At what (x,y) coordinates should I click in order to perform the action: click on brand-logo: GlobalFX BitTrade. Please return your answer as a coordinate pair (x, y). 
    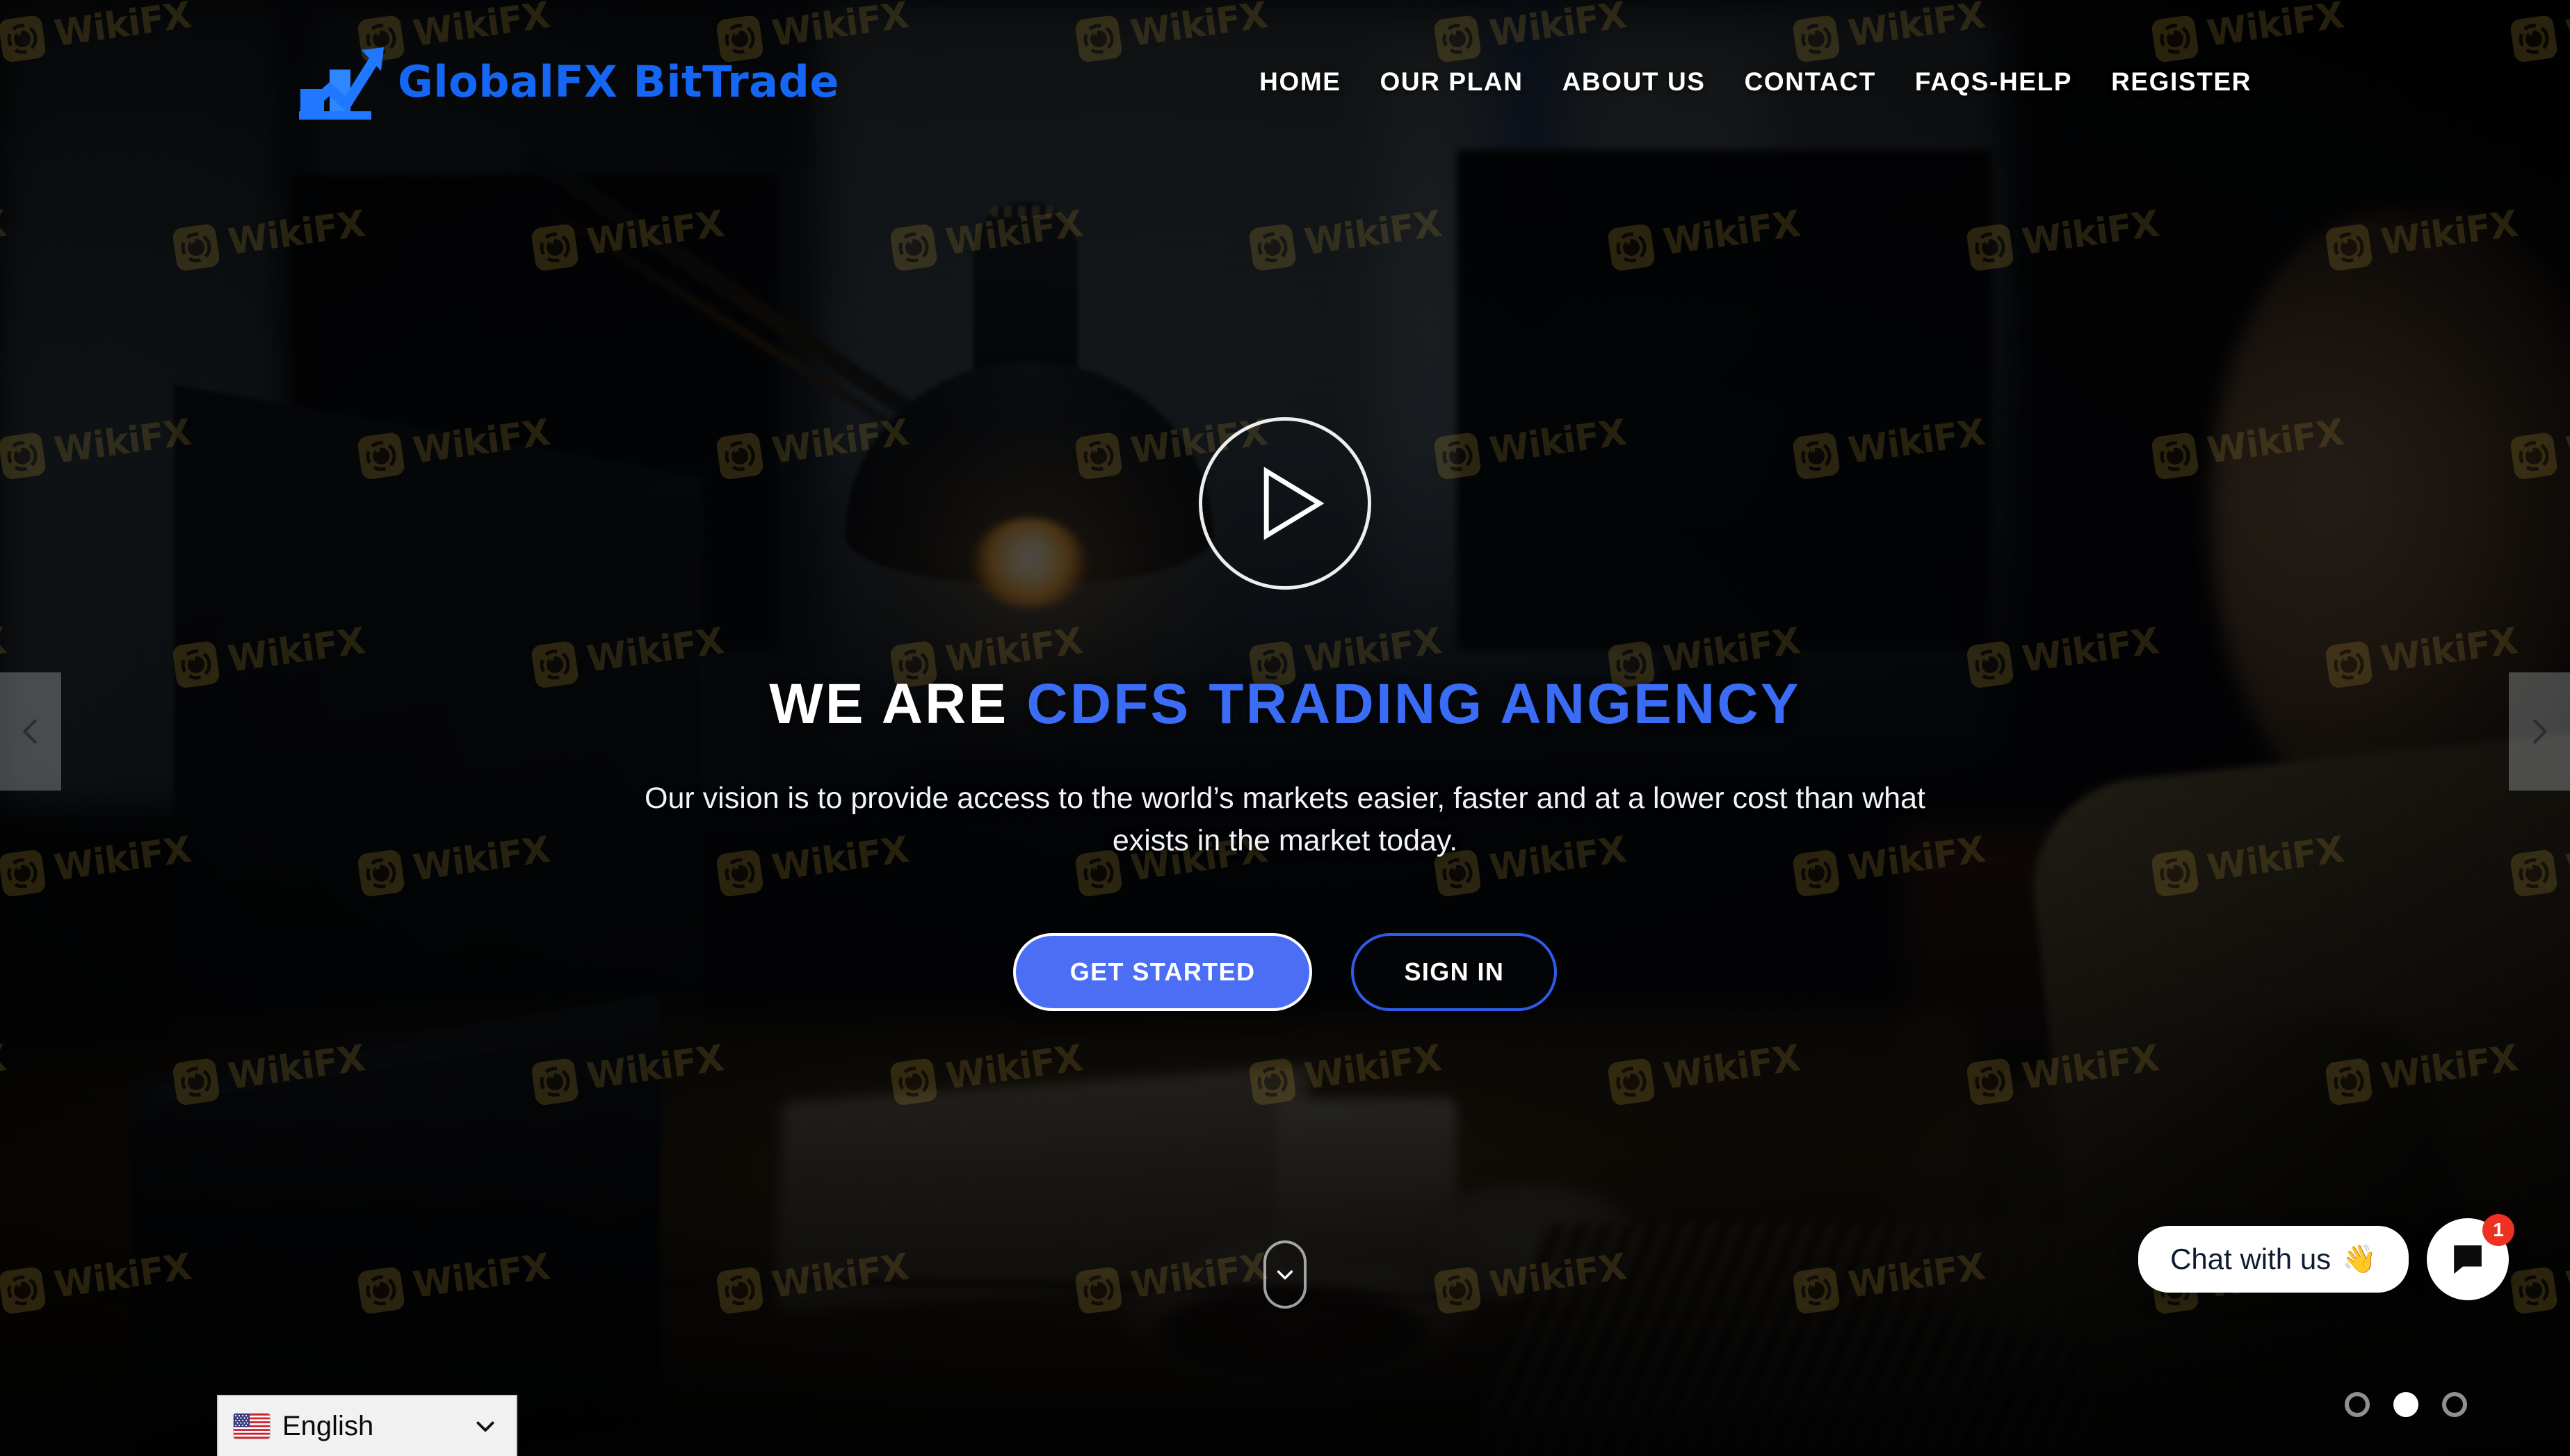
    Looking at the image, I should click on (569, 82).